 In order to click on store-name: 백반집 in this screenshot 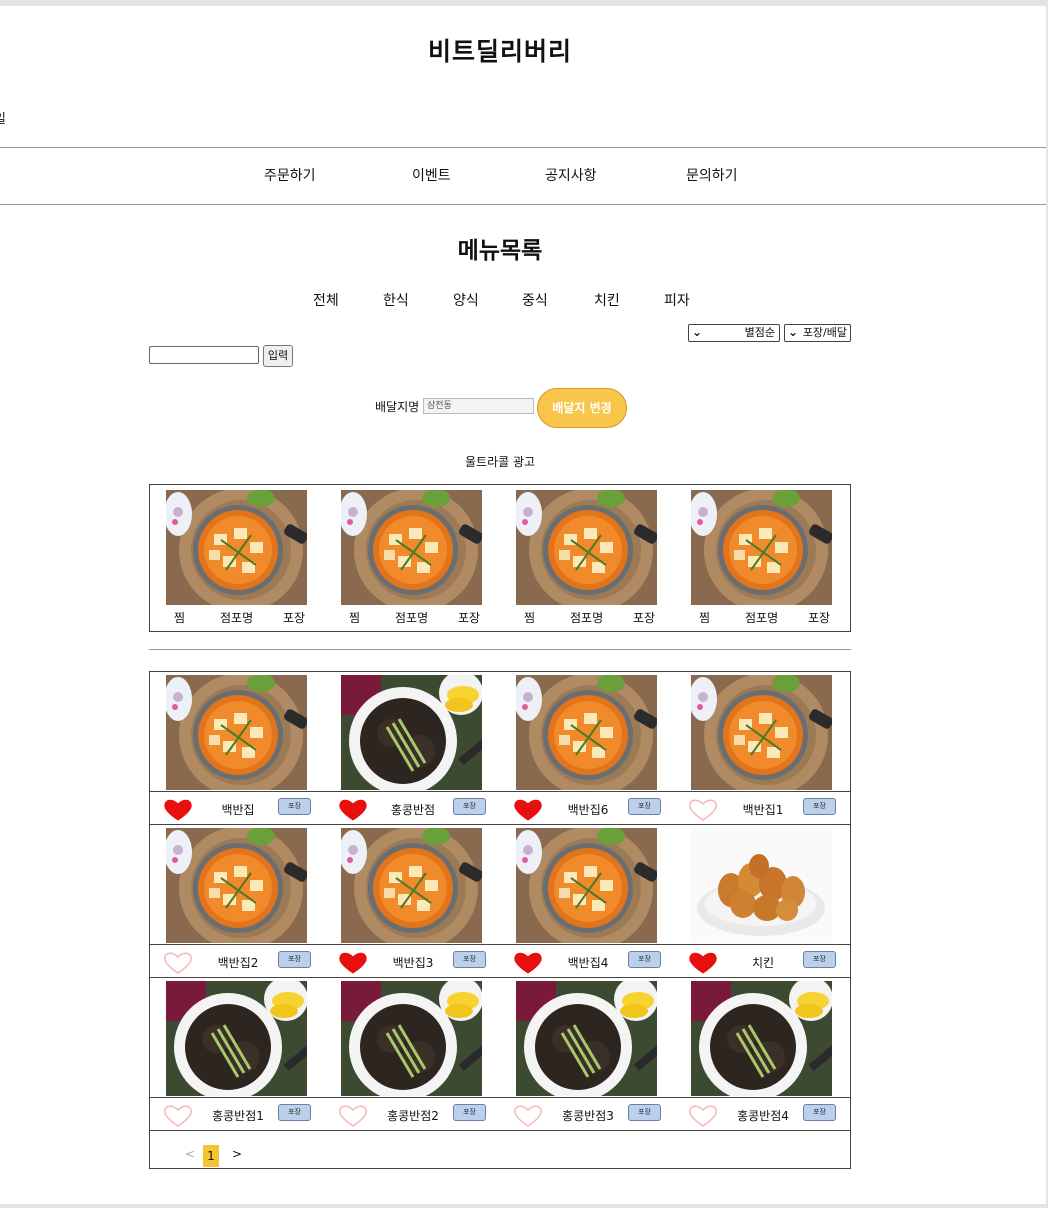, I will do `click(238, 809)`.